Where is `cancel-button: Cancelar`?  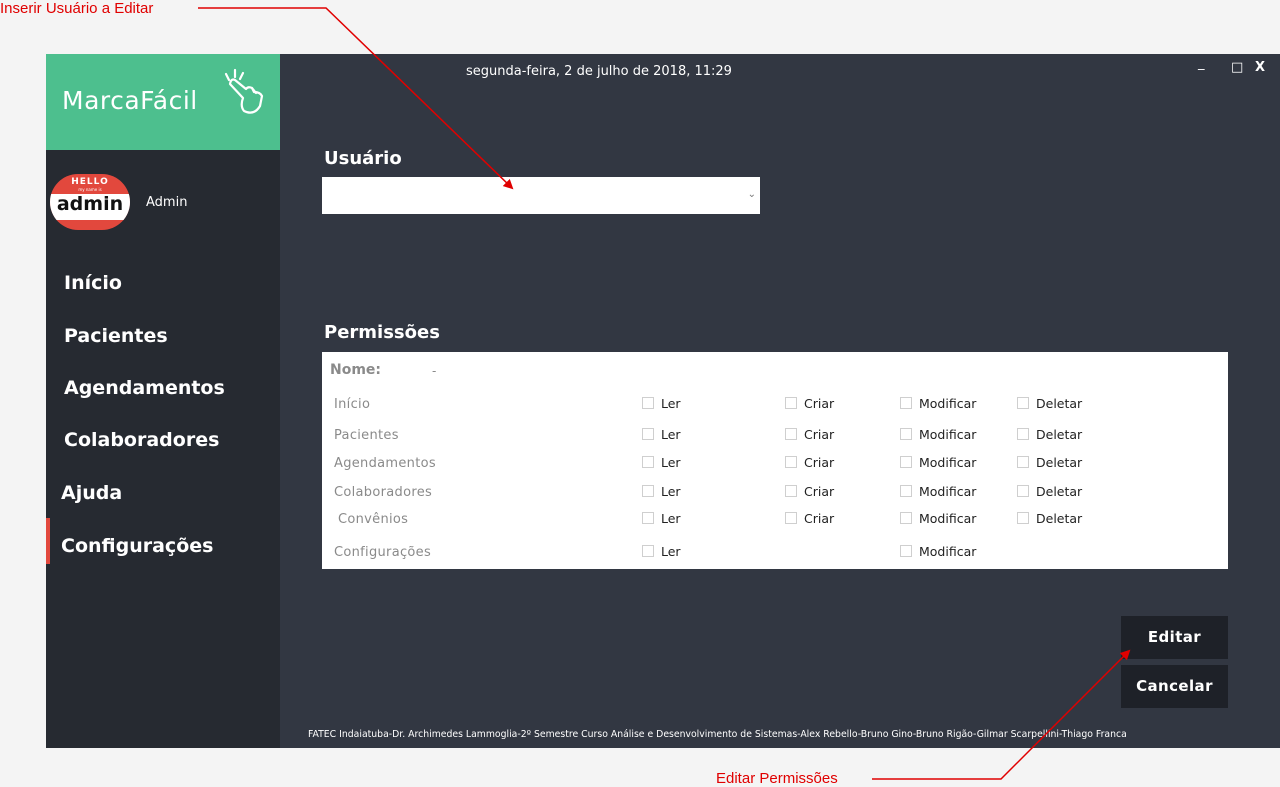 cancel-button: Cancelar is located at coordinates (1174, 686).